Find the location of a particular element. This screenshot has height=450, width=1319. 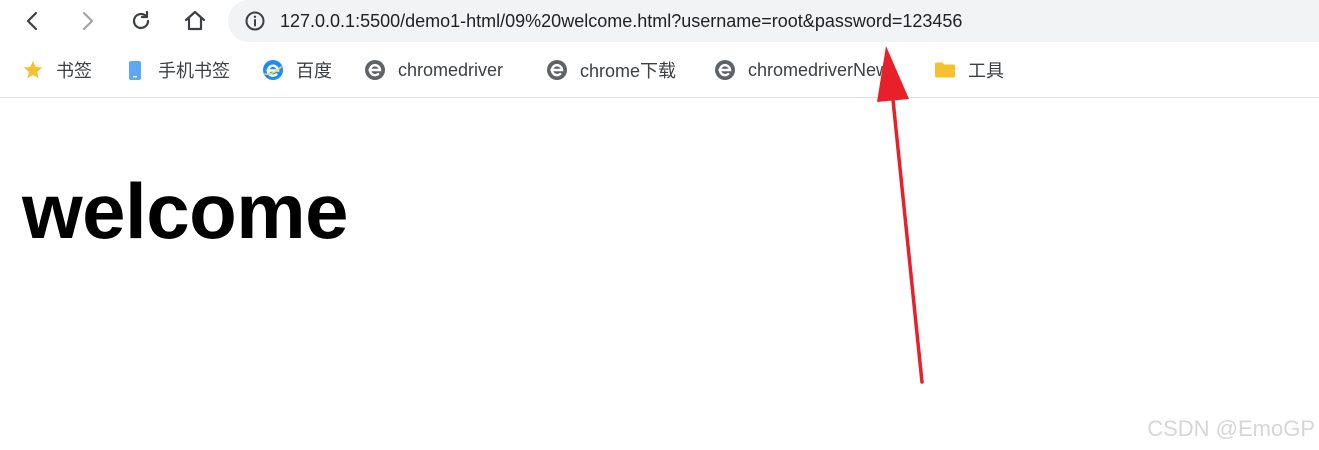

bookmark-item-chrome-download: chrome下载 is located at coordinates (611, 70).